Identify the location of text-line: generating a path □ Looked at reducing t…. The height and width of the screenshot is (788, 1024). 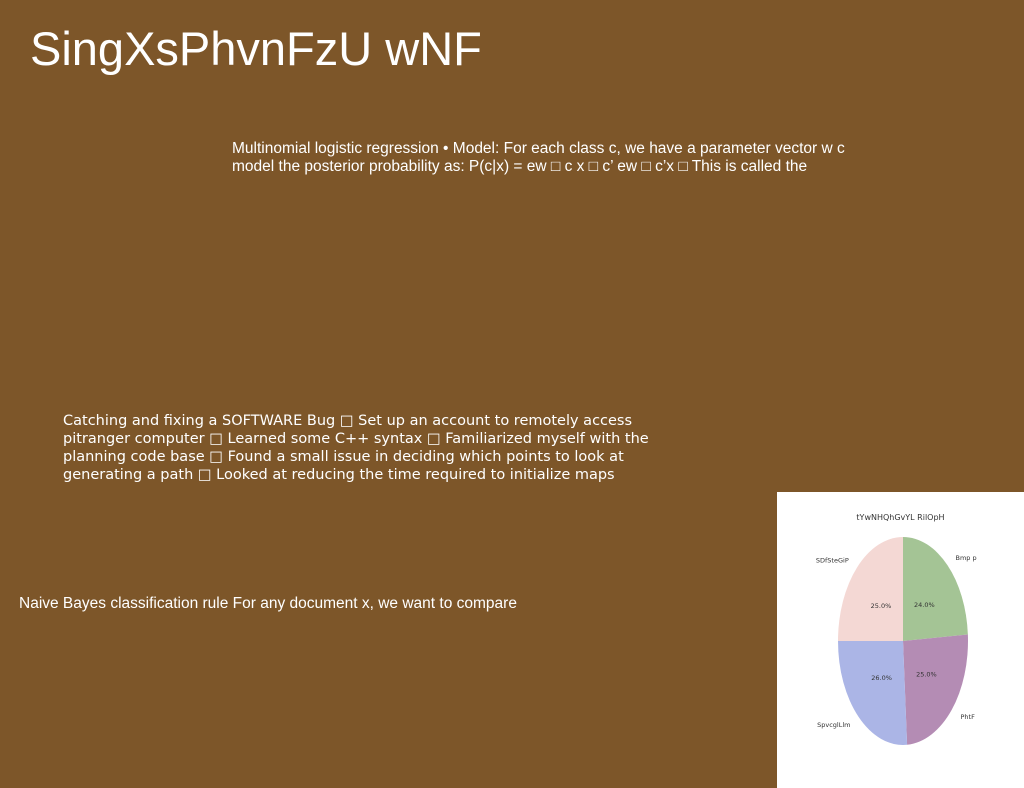
(339, 475).